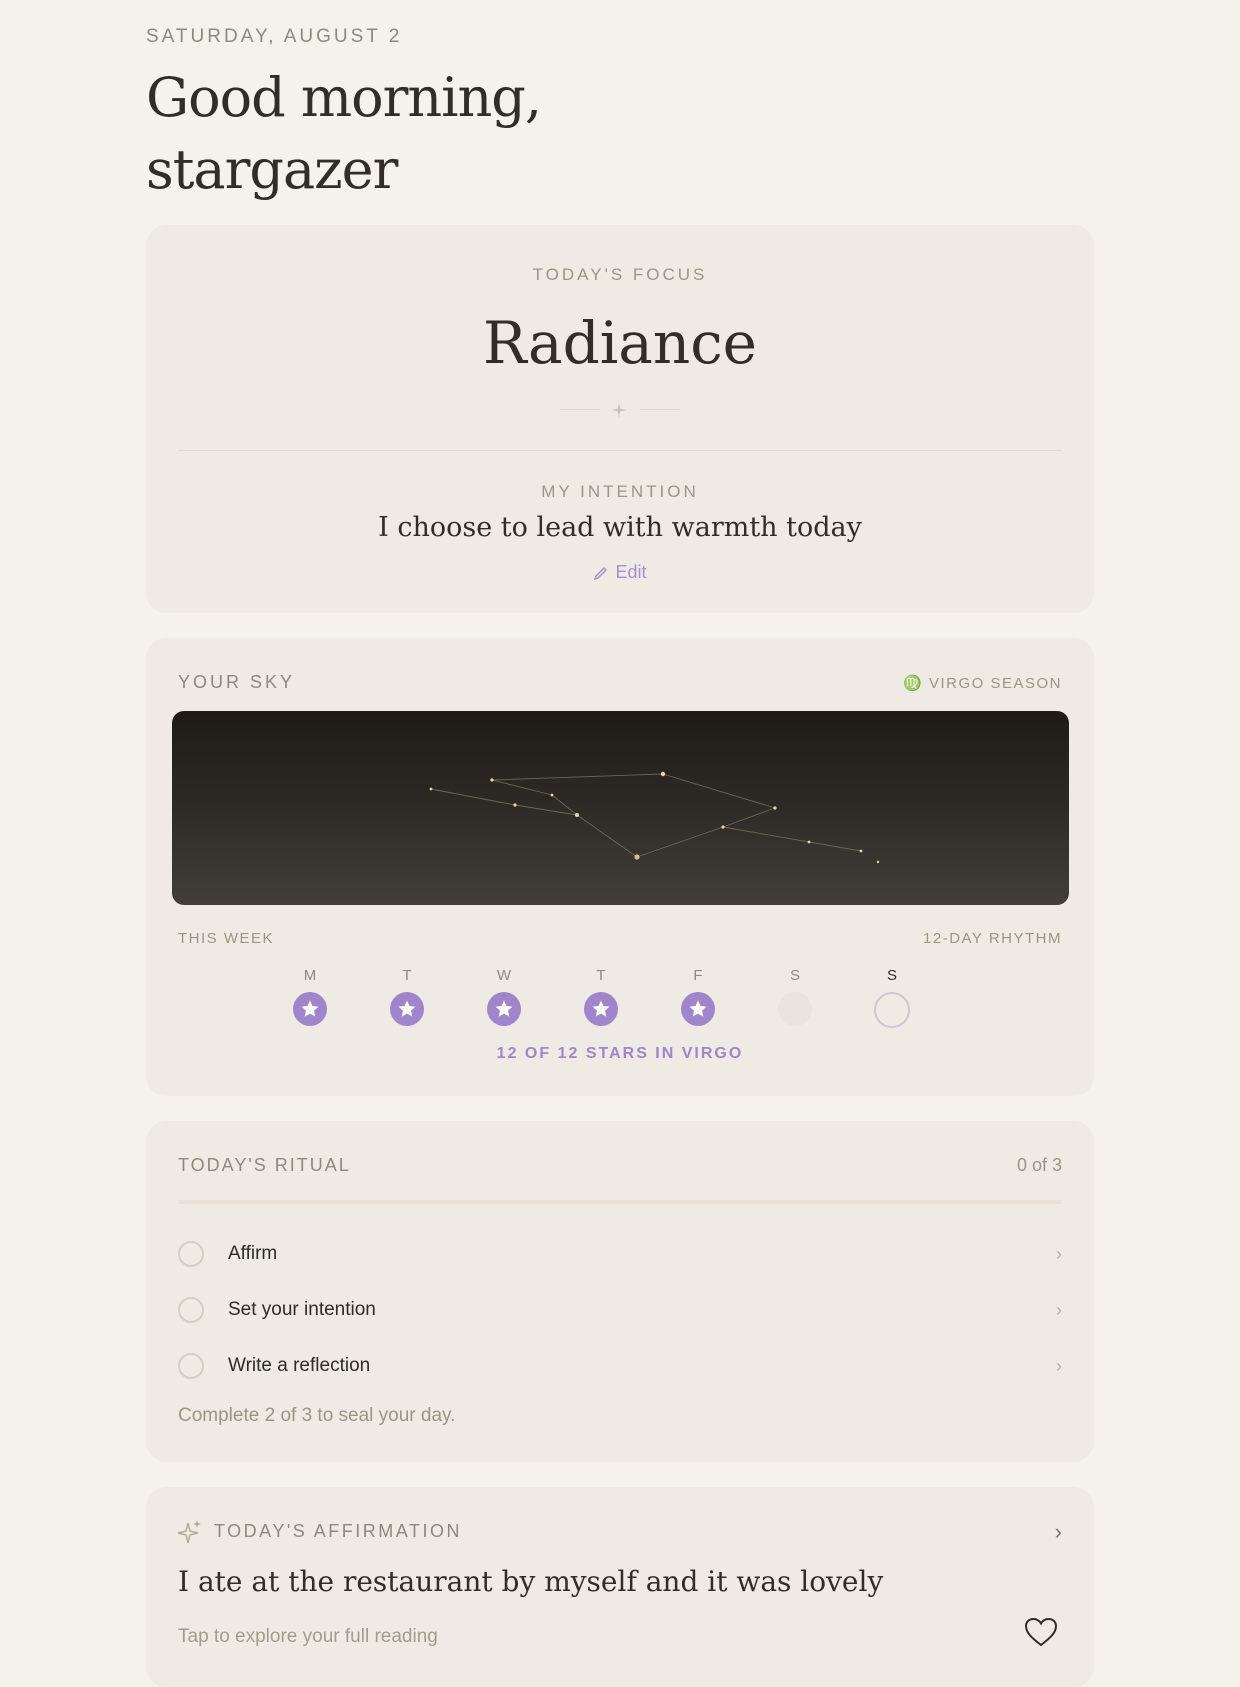 This screenshot has width=1240, height=1687. Describe the element at coordinates (344, 134) in the screenshot. I see `greeting: Good morning, stargazer` at that location.